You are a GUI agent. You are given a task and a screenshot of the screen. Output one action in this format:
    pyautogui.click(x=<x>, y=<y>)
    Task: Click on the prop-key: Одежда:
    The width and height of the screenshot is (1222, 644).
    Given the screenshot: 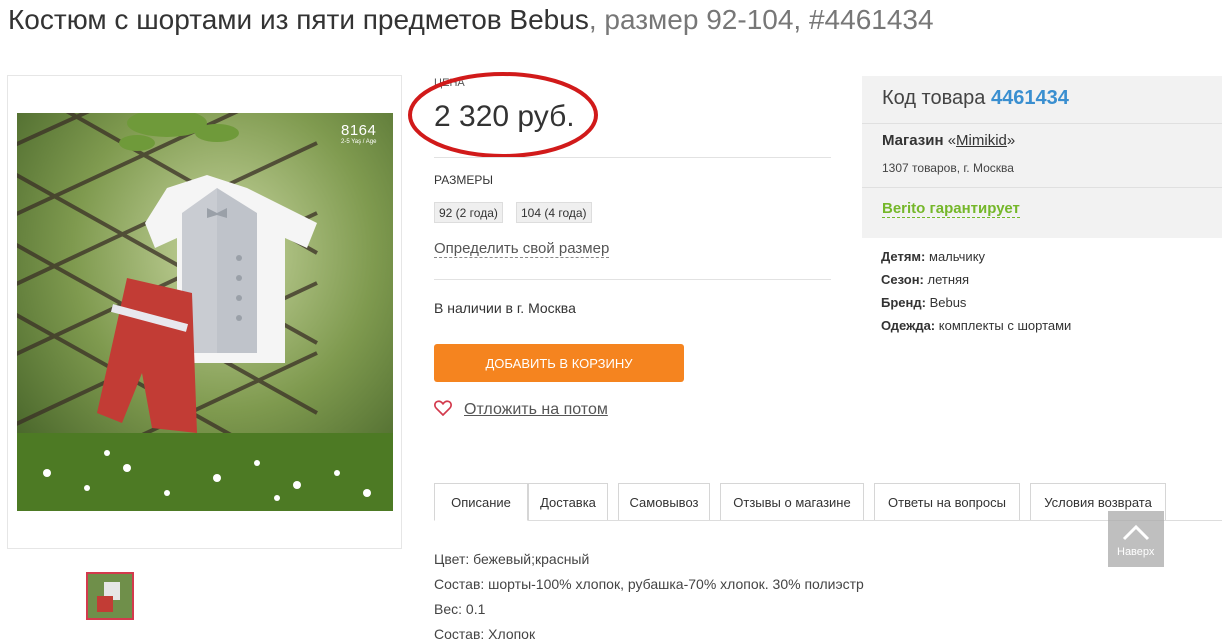 What is the action you would take?
    pyautogui.click(x=908, y=325)
    